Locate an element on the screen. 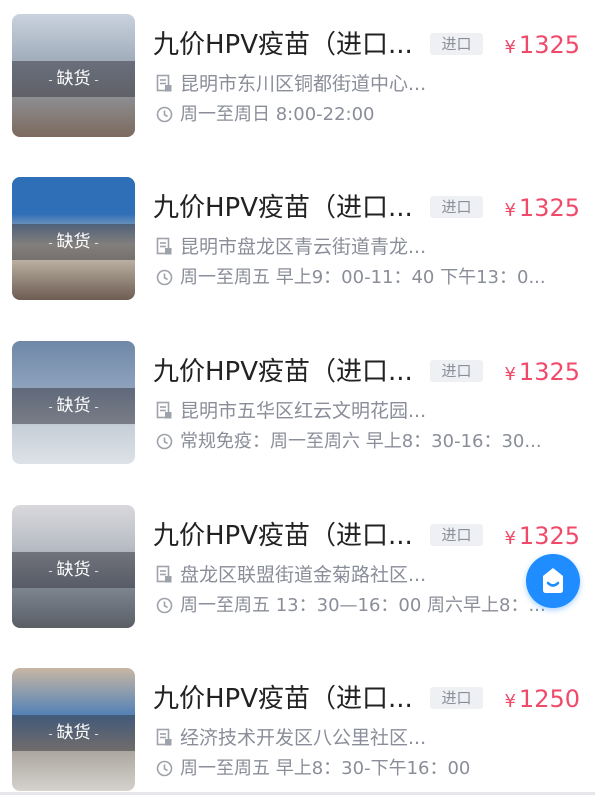 Image resolution: width=595 pixels, height=798 pixels. hours-row: 周一至周日 8:00-22:00 is located at coordinates (368, 115).